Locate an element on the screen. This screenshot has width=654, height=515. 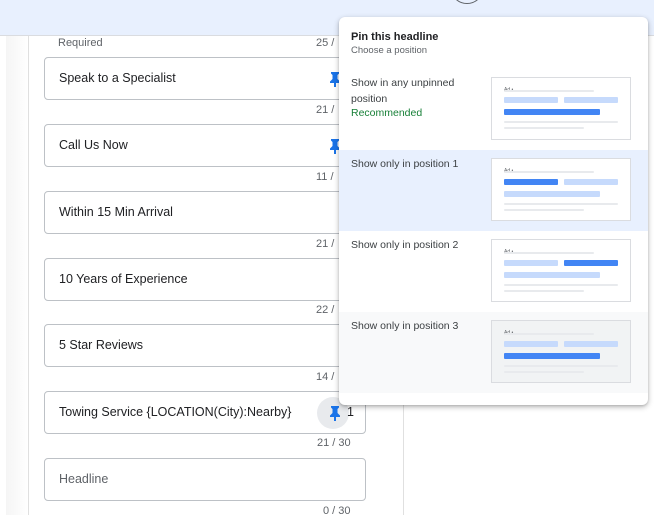
headline-field: 10 Years of Experience is located at coordinates (205, 279).